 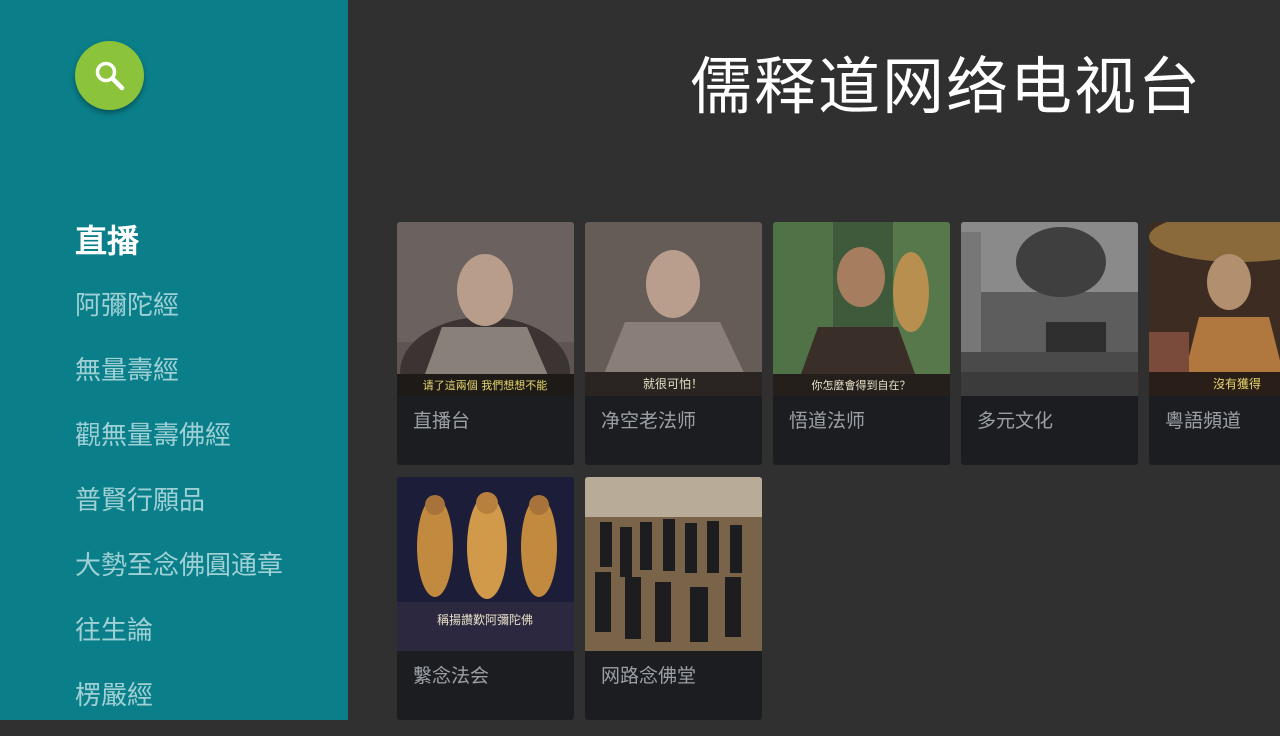 What do you see at coordinates (649, 676) in the screenshot?
I see `card-label: 网路念佛堂` at bounding box center [649, 676].